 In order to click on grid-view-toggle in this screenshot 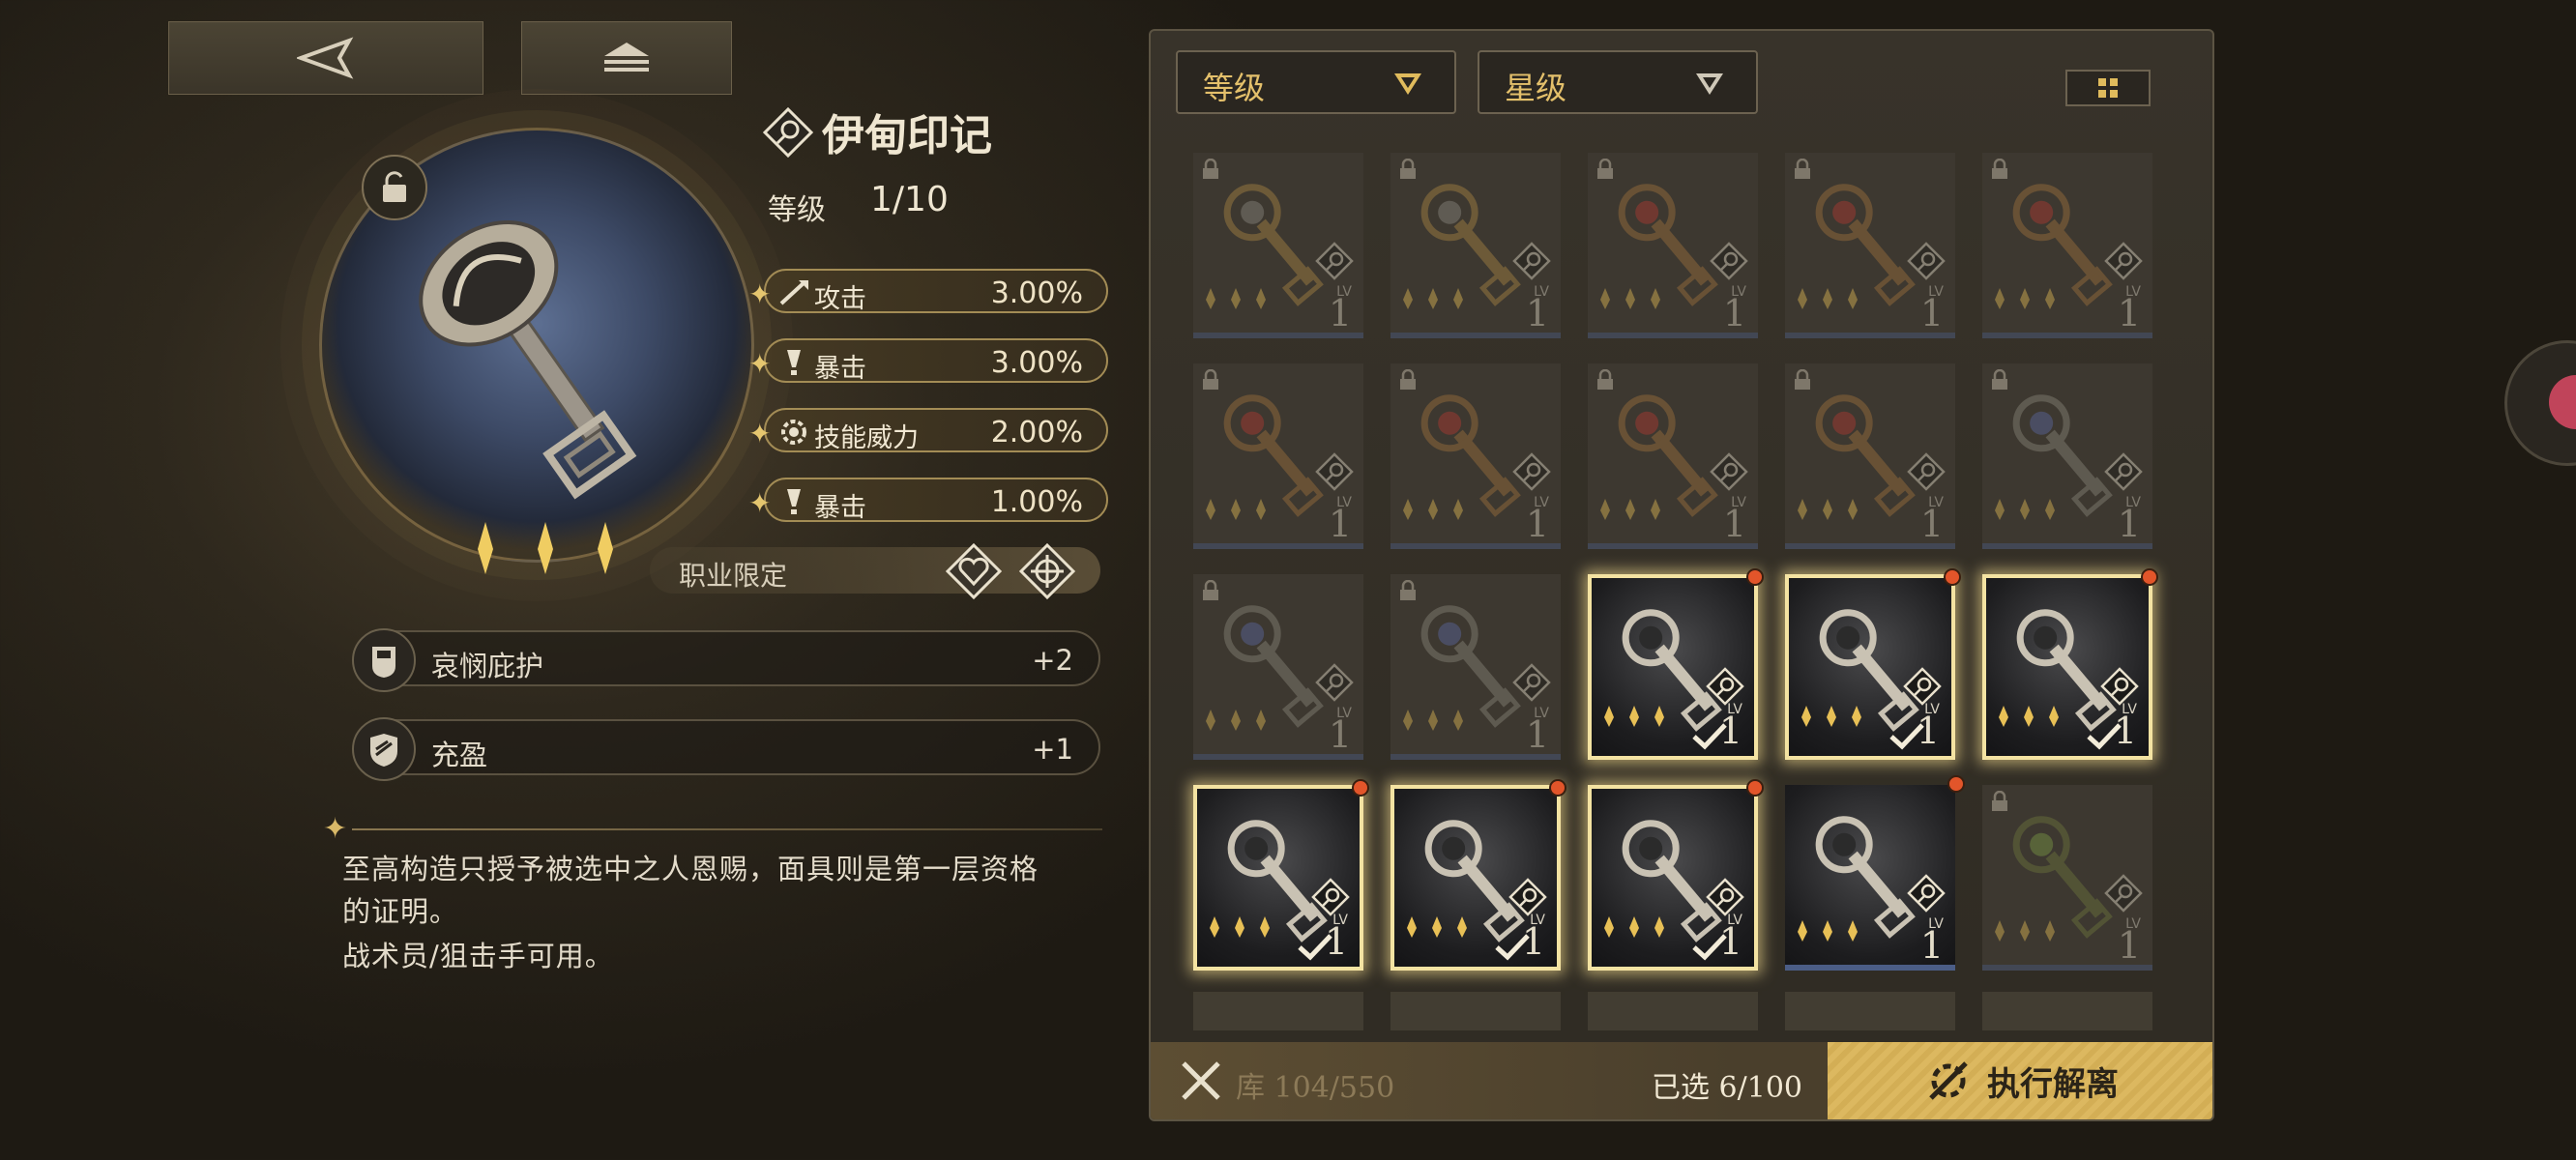, I will do `click(2108, 88)`.